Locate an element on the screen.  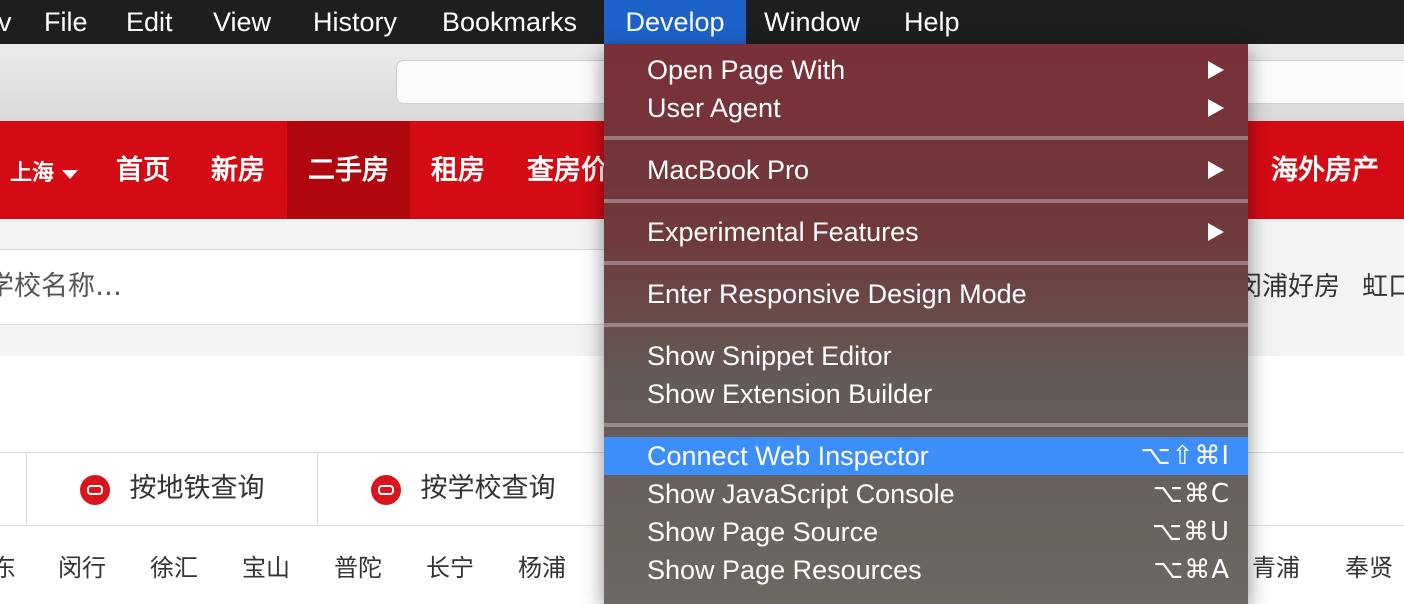
menu-edit: Edit is located at coordinates (149, 22).